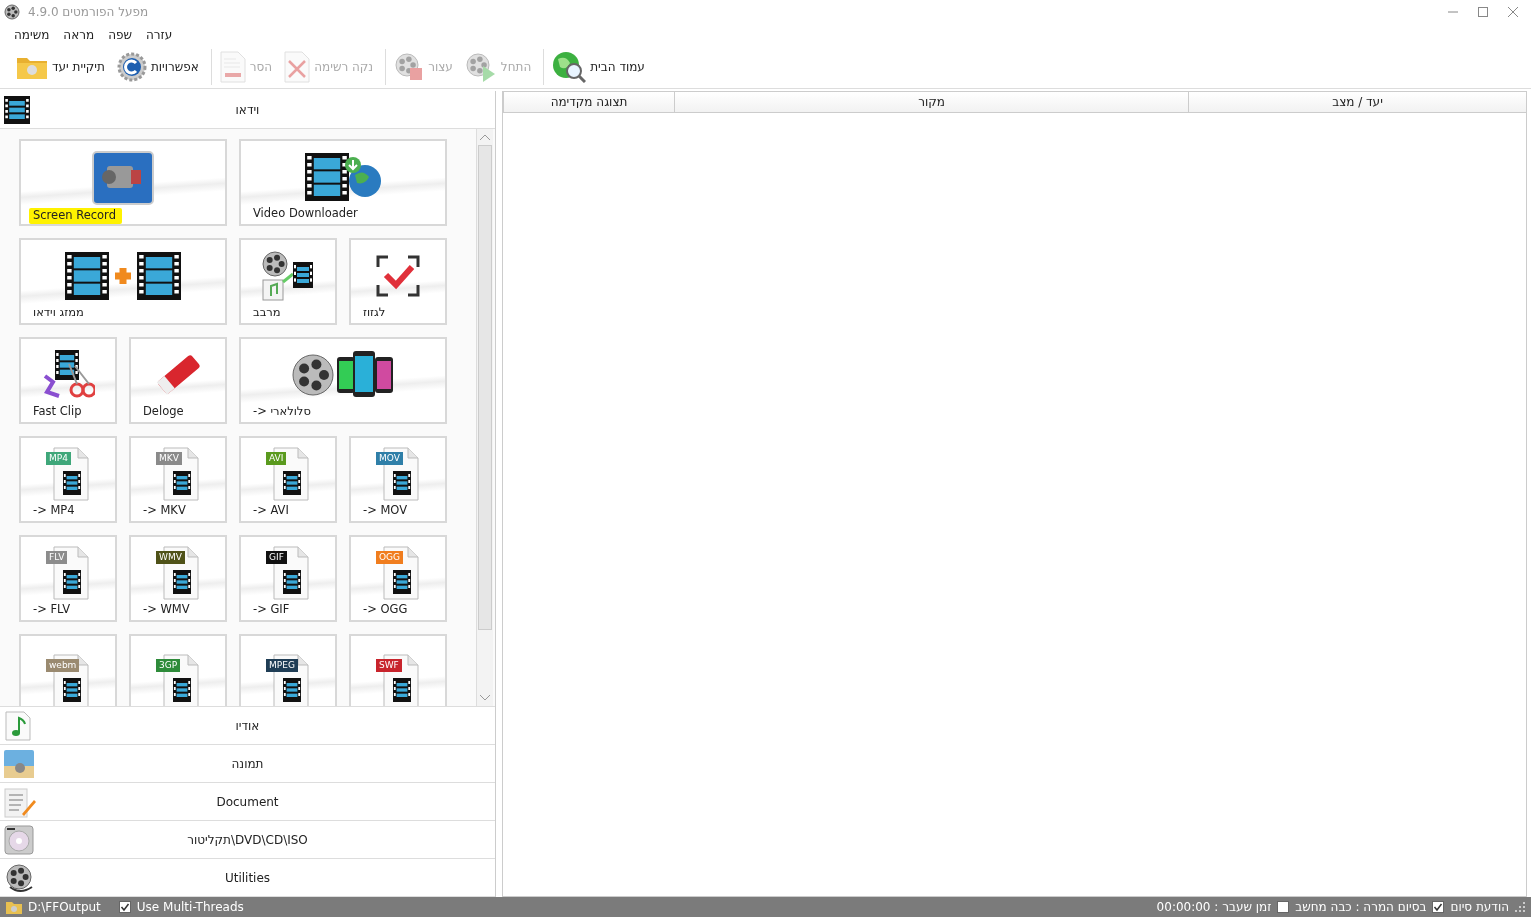  Describe the element at coordinates (276, 557) in the screenshot. I see `format-badge: GIF` at that location.